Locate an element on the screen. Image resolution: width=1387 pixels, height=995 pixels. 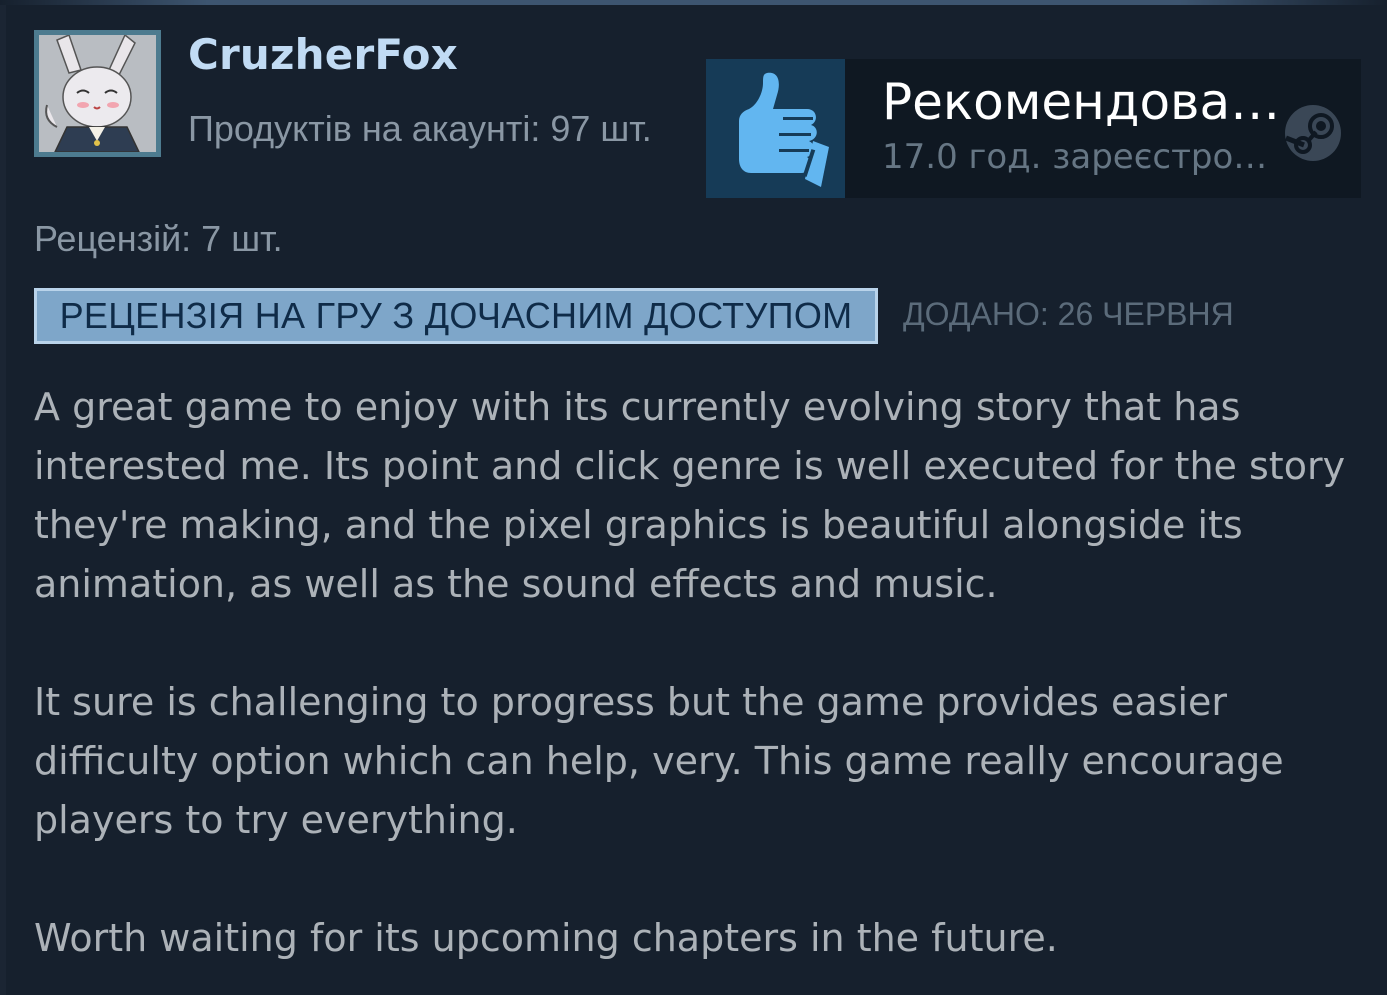
reviews-count: Рецензій: 7 шт. is located at coordinates (158, 239).